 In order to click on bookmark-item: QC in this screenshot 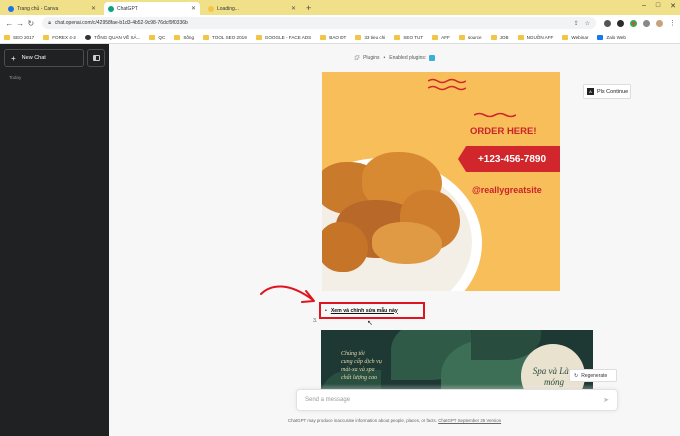, I will do `click(157, 37)`.